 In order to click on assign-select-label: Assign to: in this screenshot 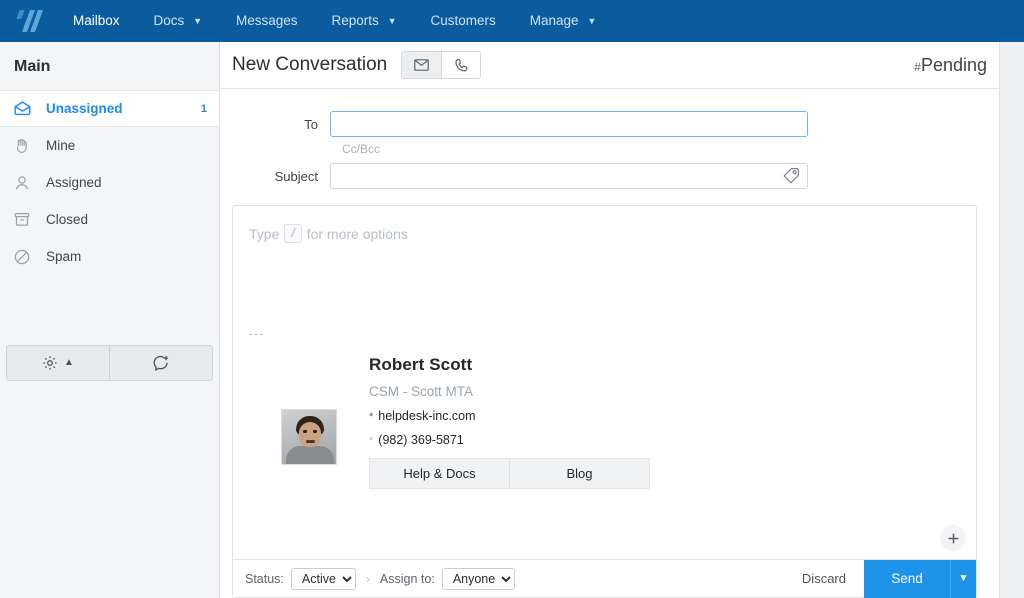, I will do `click(407, 578)`.